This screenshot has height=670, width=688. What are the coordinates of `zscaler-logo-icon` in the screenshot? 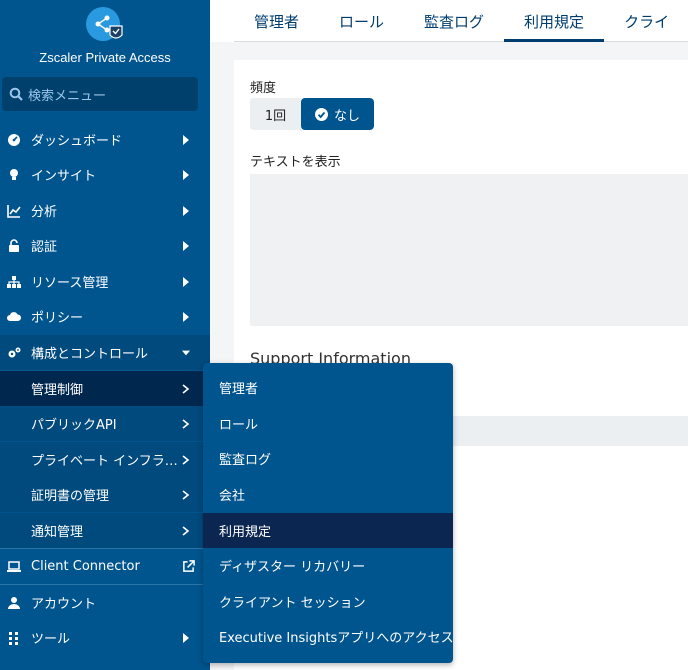 It's located at (105, 26).